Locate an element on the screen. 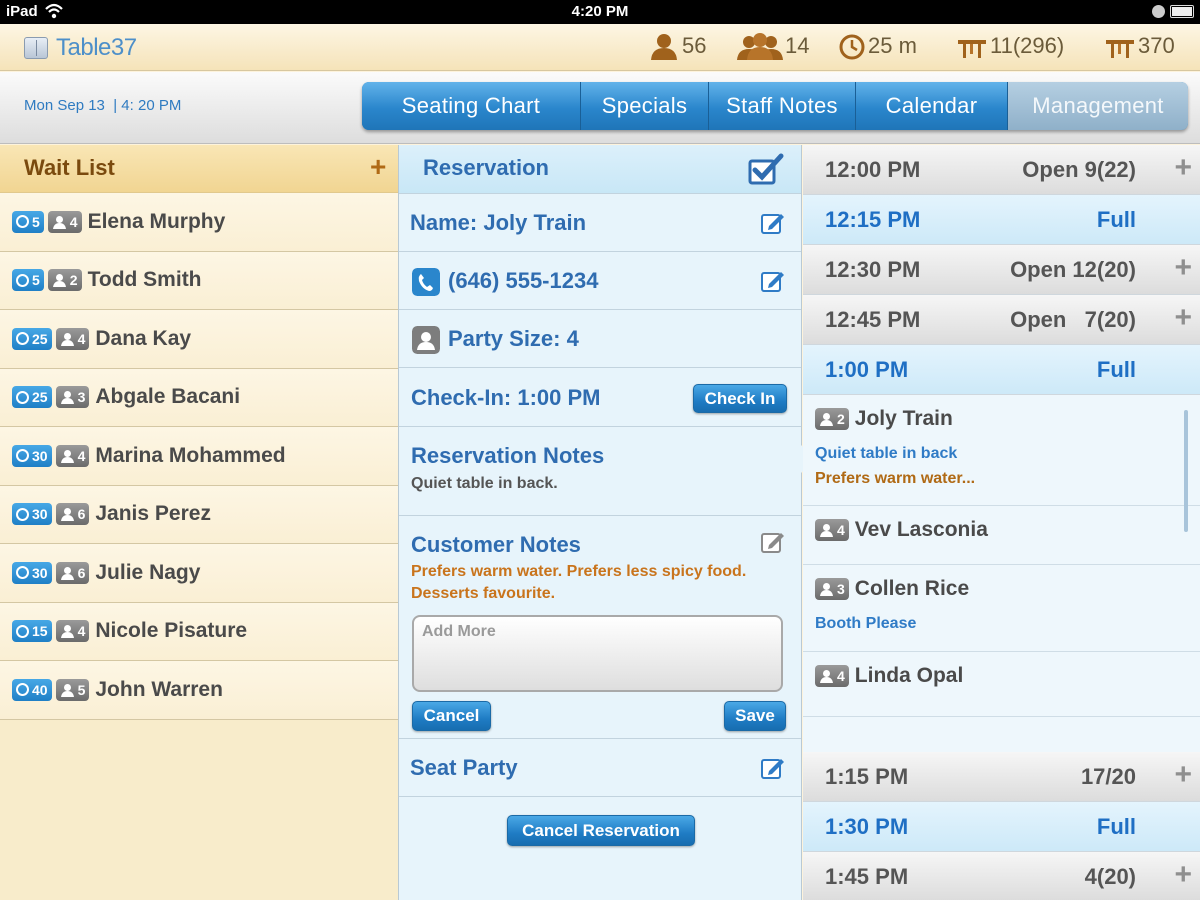 This screenshot has height=900, width=1200. group-icon is located at coordinates (760, 46).